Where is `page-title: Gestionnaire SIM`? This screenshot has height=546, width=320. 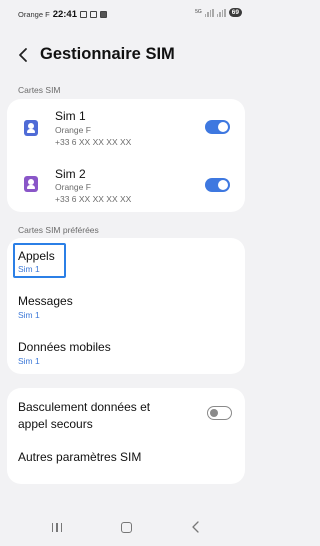 page-title: Gestionnaire SIM is located at coordinates (107, 54).